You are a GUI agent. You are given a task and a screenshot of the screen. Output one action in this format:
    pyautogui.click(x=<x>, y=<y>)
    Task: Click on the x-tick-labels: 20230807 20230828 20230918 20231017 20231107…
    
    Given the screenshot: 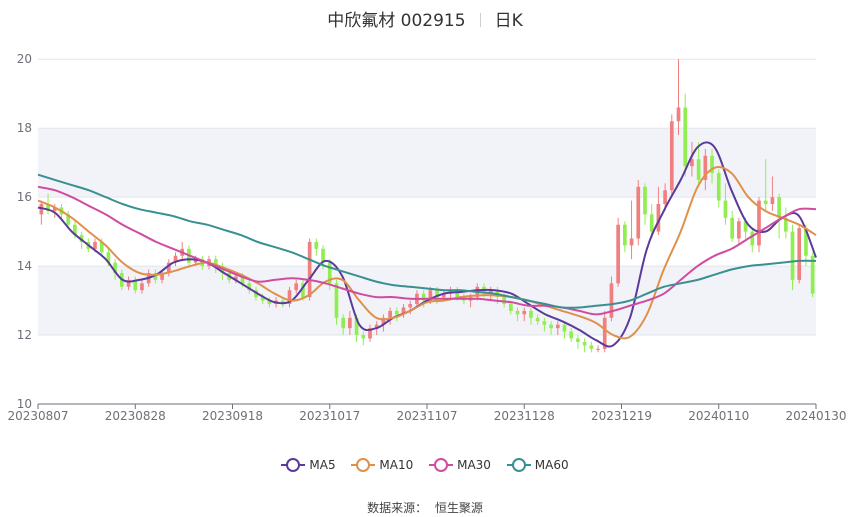 What is the action you would take?
    pyautogui.click(x=426, y=416)
    